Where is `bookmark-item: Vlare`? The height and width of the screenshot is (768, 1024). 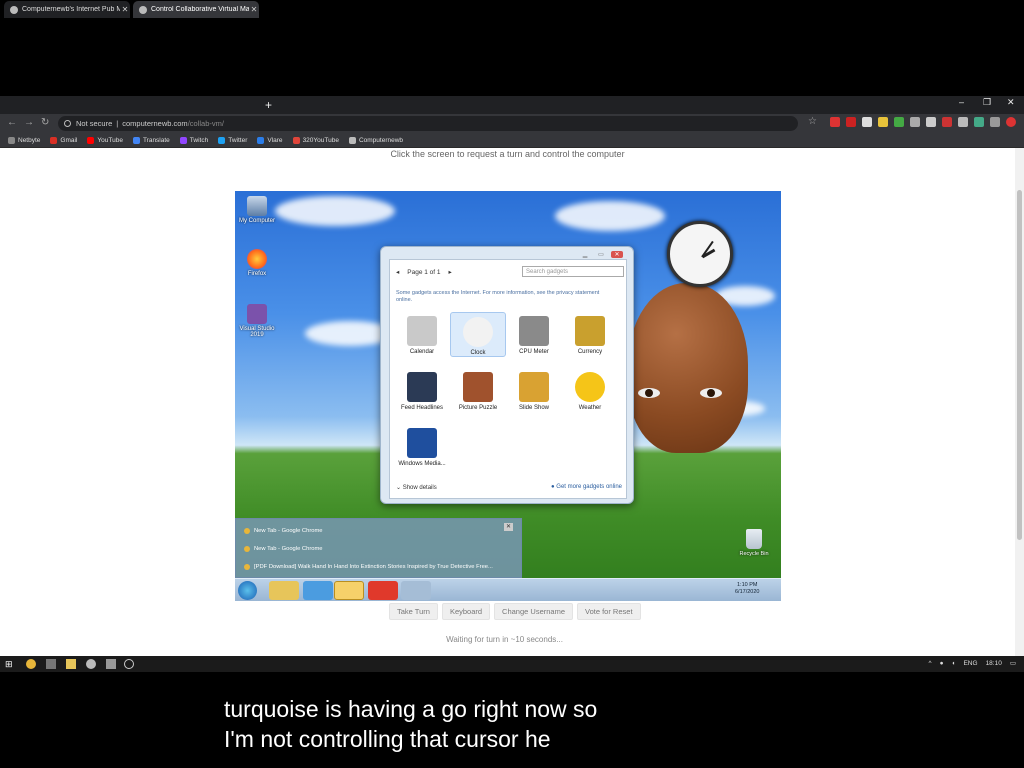 bookmark-item: Vlare is located at coordinates (270, 140).